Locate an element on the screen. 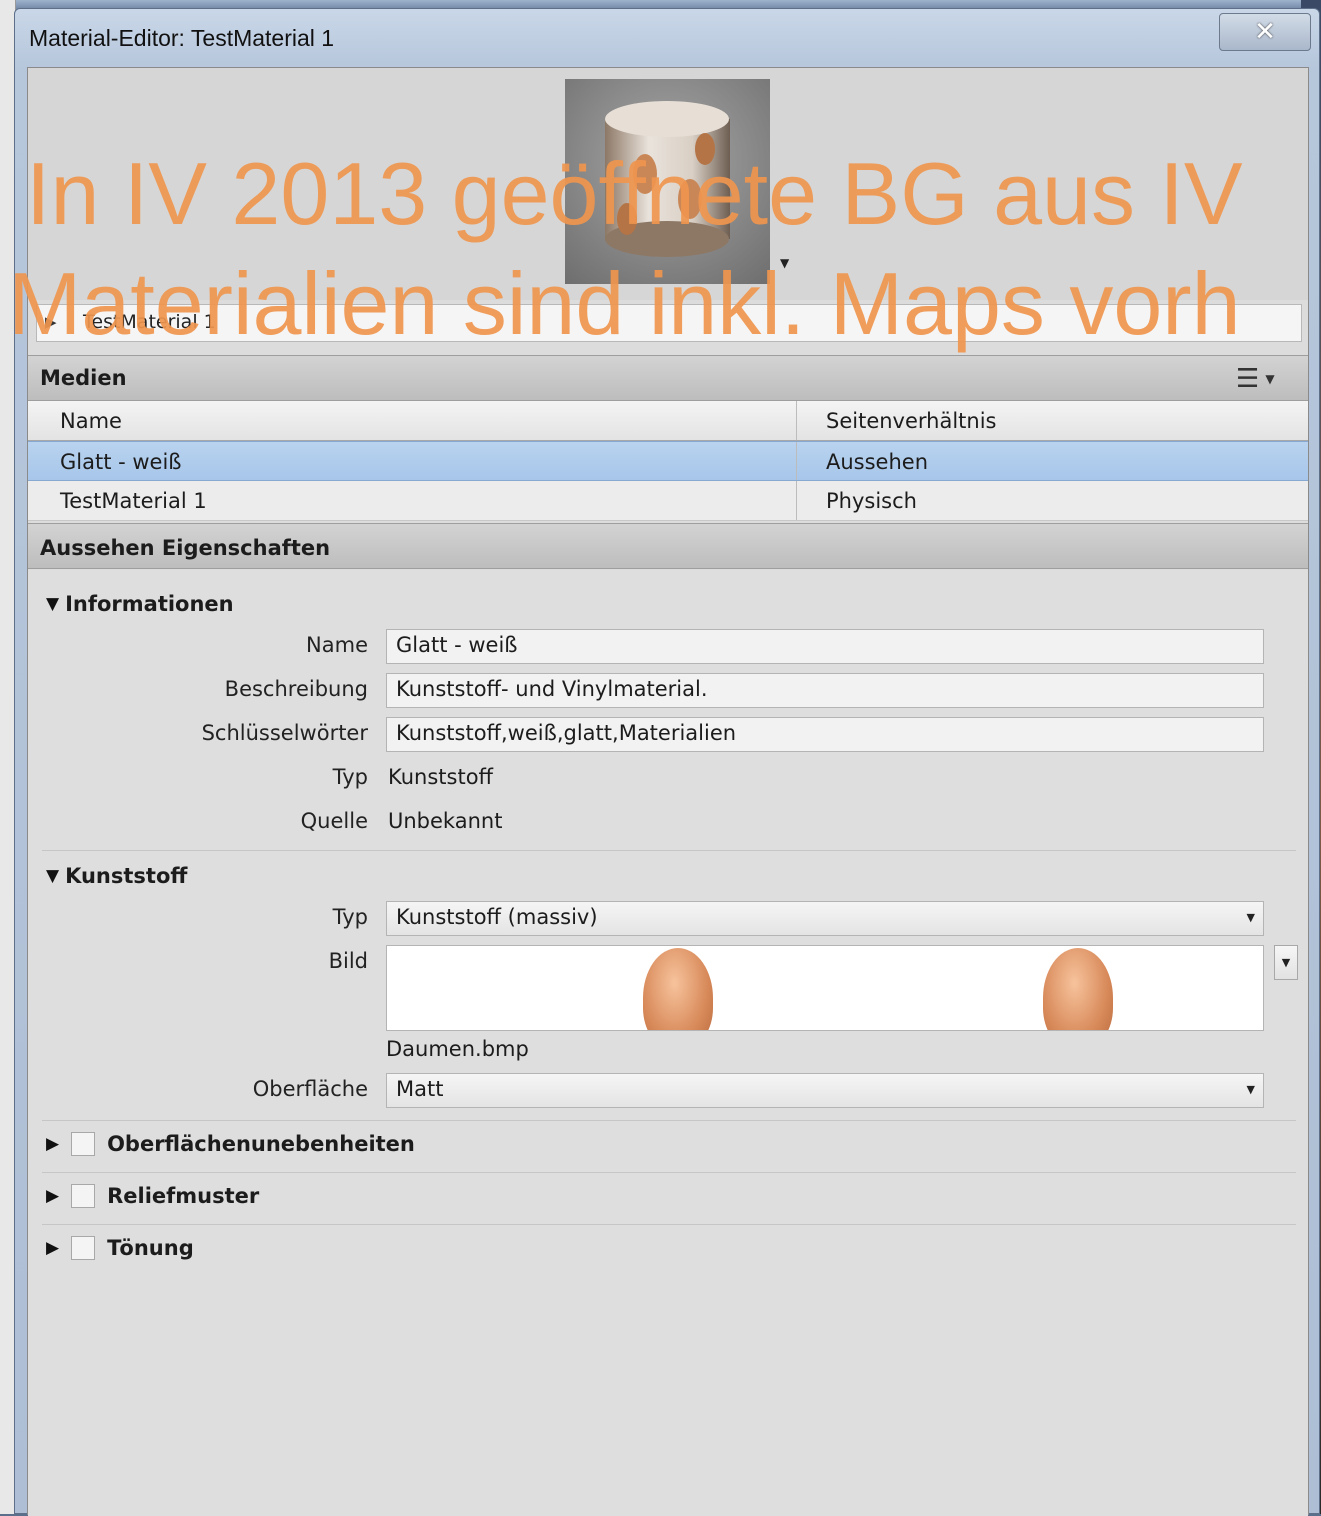 The image size is (1321, 1516). preview-area: ▼ is located at coordinates (668, 184).